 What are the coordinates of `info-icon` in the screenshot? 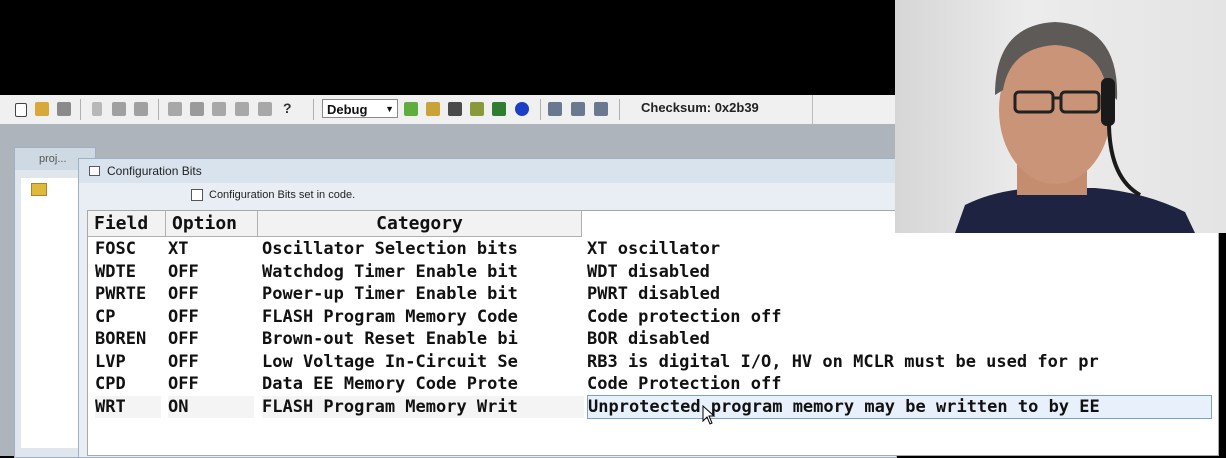 It's located at (522, 109).